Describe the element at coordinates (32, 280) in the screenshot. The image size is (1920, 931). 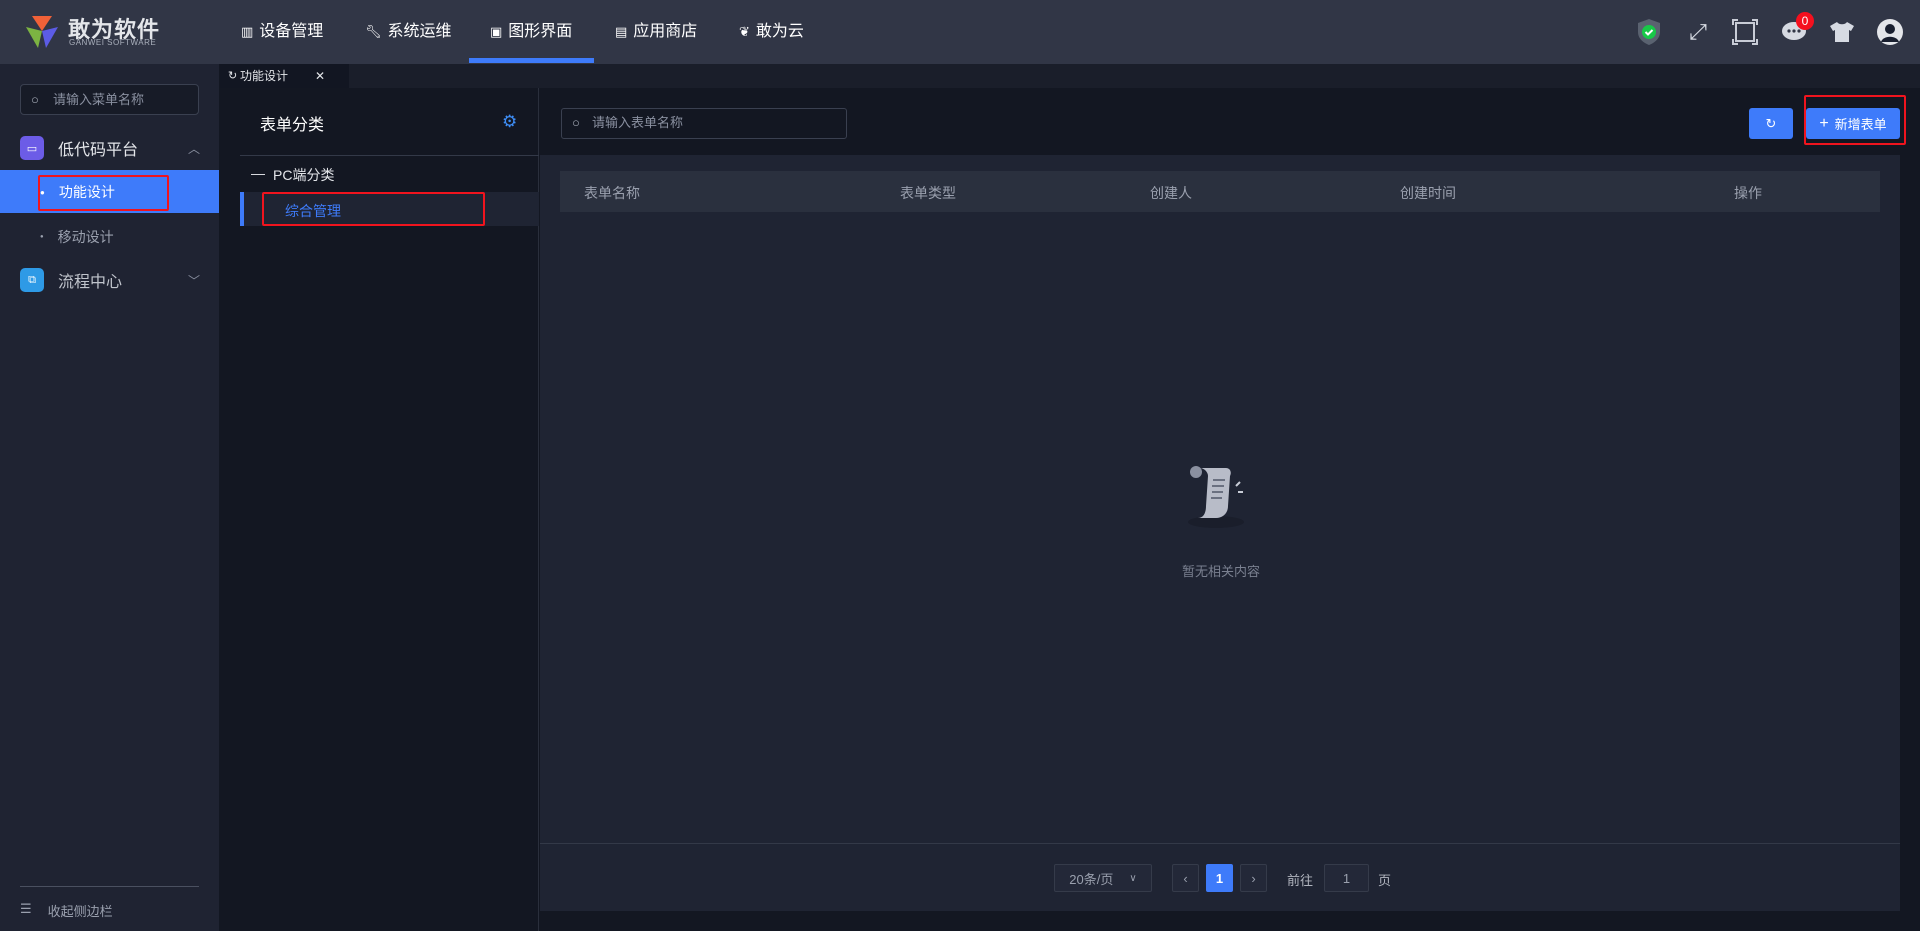
I see `process-center-icon: ⧉` at that location.